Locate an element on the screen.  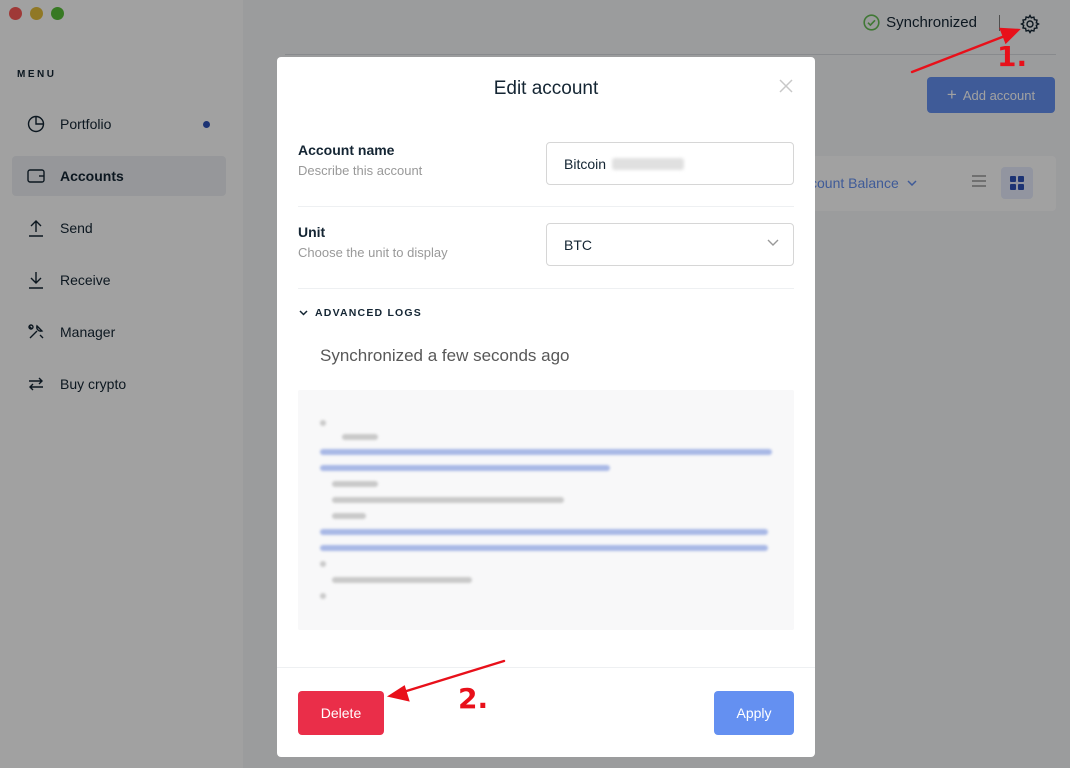
apply-button: Apply is located at coordinates (754, 713).